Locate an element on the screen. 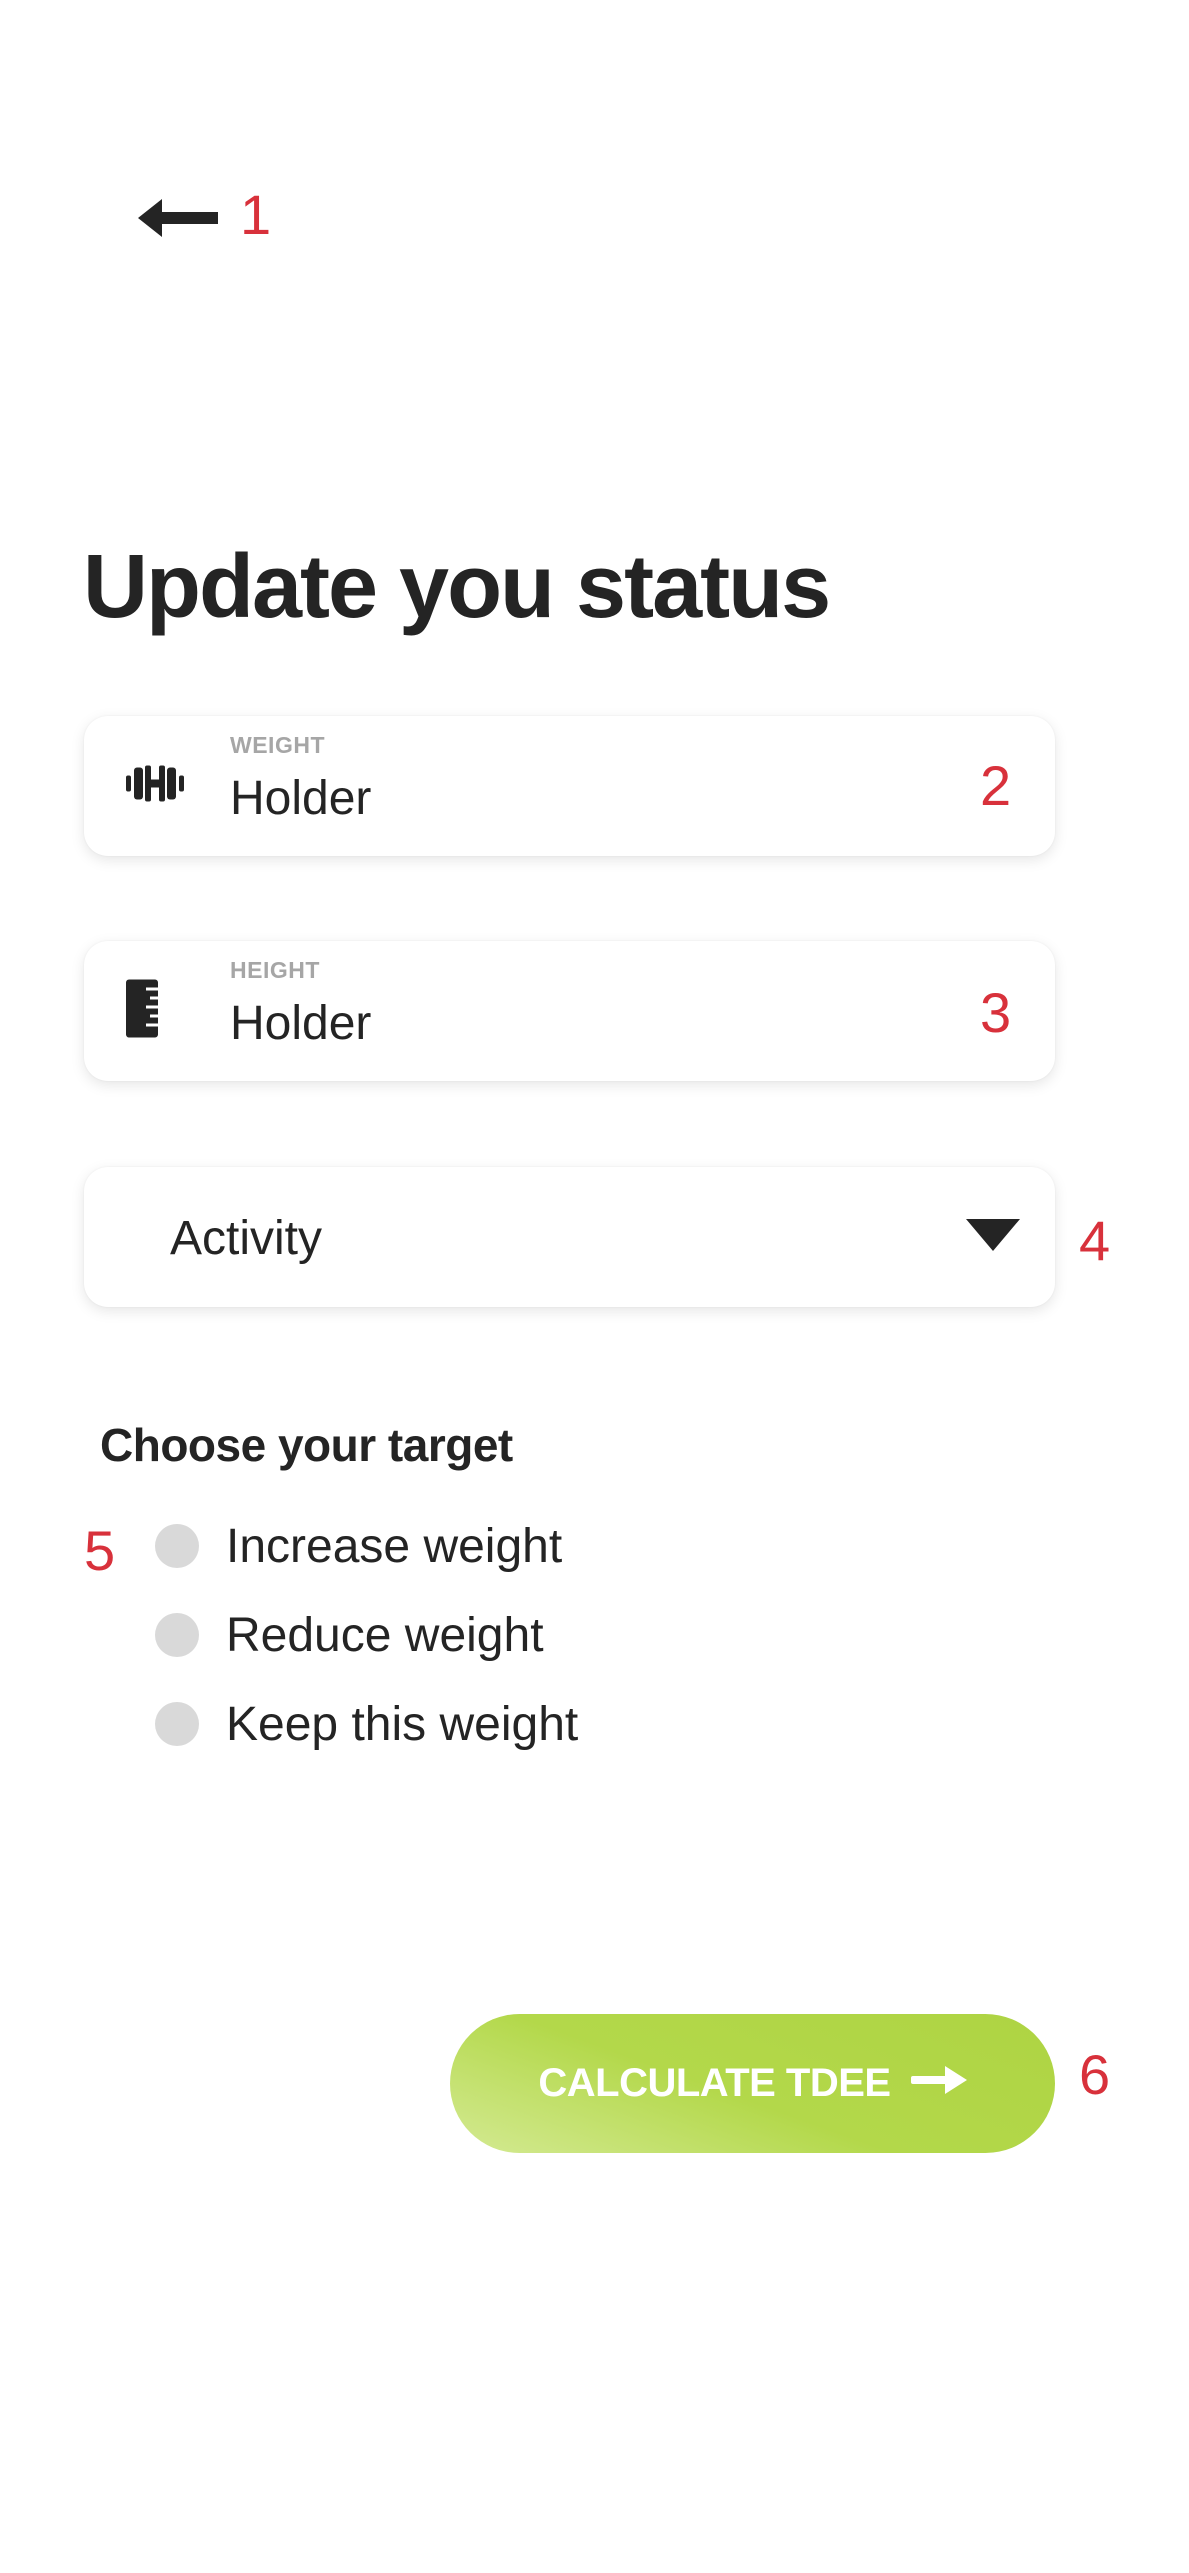  dumbbell-icon is located at coordinates (155, 786).